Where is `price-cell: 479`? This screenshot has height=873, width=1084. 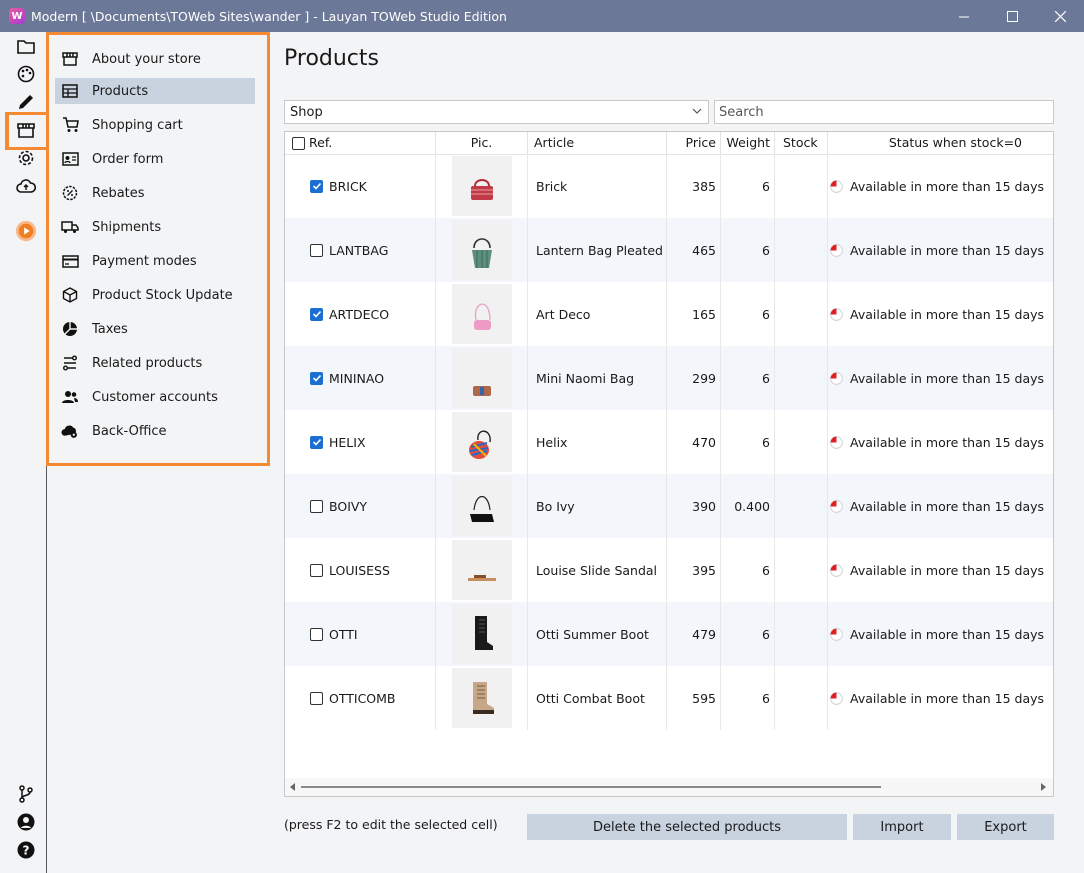 price-cell: 479 is located at coordinates (694, 634).